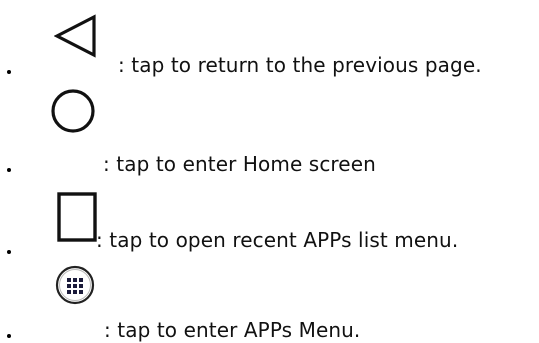  Describe the element at coordinates (77, 217) in the screenshot. I see `recent-apps-square-icon` at that location.